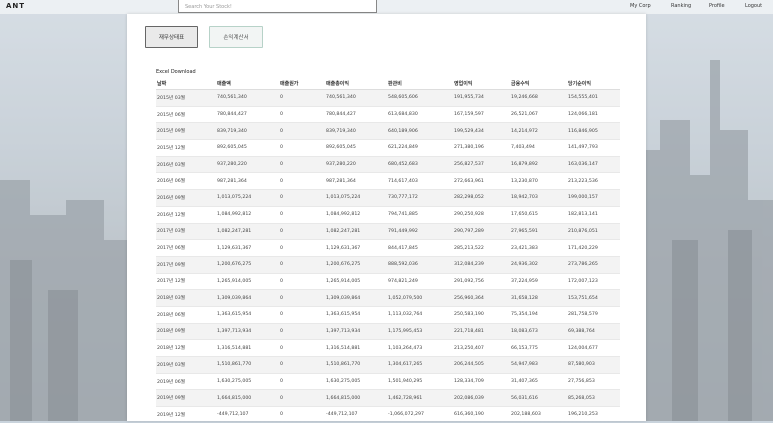  Describe the element at coordinates (420, 348) in the screenshot. I see `cell-sga: 1,103,264,473` at that location.